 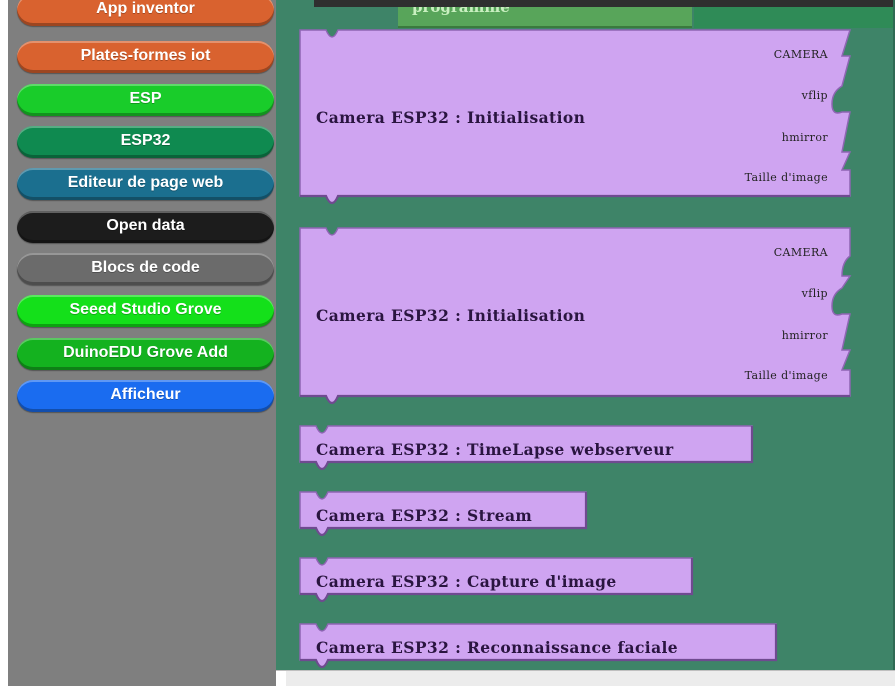 What do you see at coordinates (145, 142) in the screenshot?
I see `category-esp32: ESP32` at bounding box center [145, 142].